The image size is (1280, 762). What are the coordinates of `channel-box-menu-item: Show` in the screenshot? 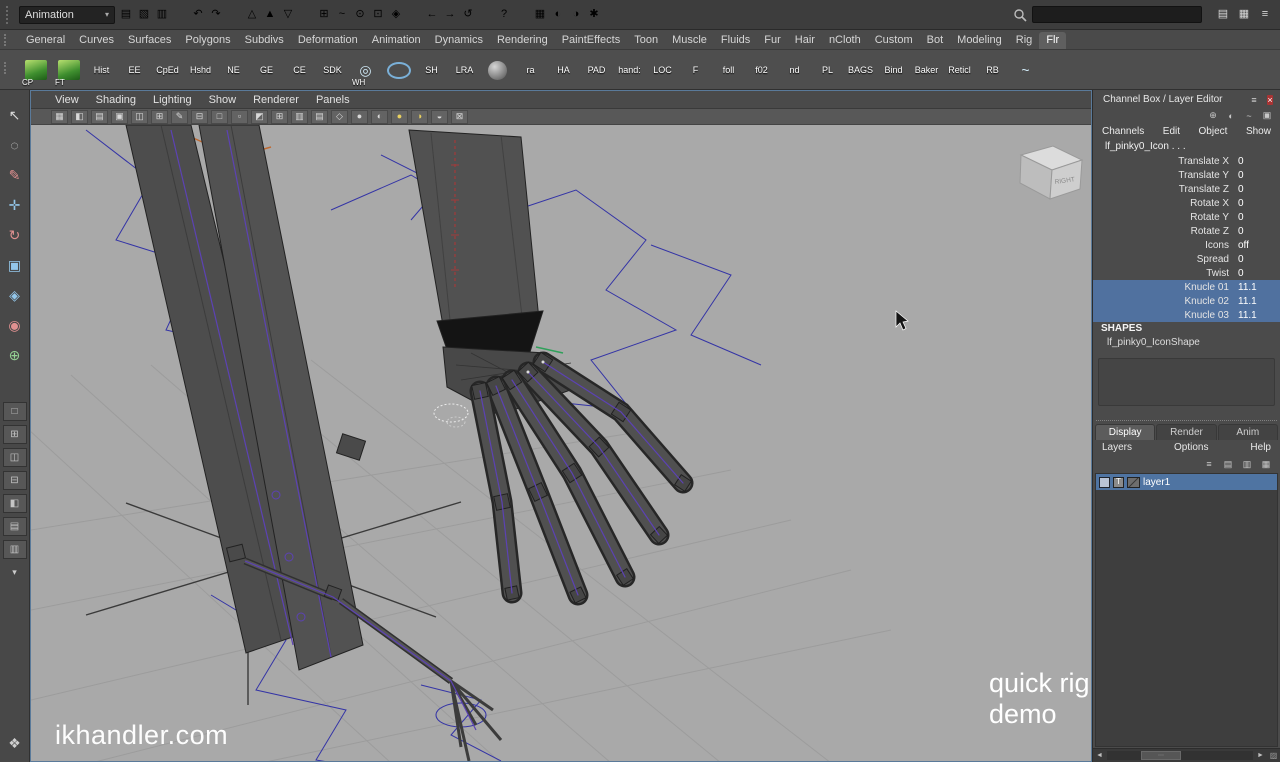 It's located at (1258, 131).